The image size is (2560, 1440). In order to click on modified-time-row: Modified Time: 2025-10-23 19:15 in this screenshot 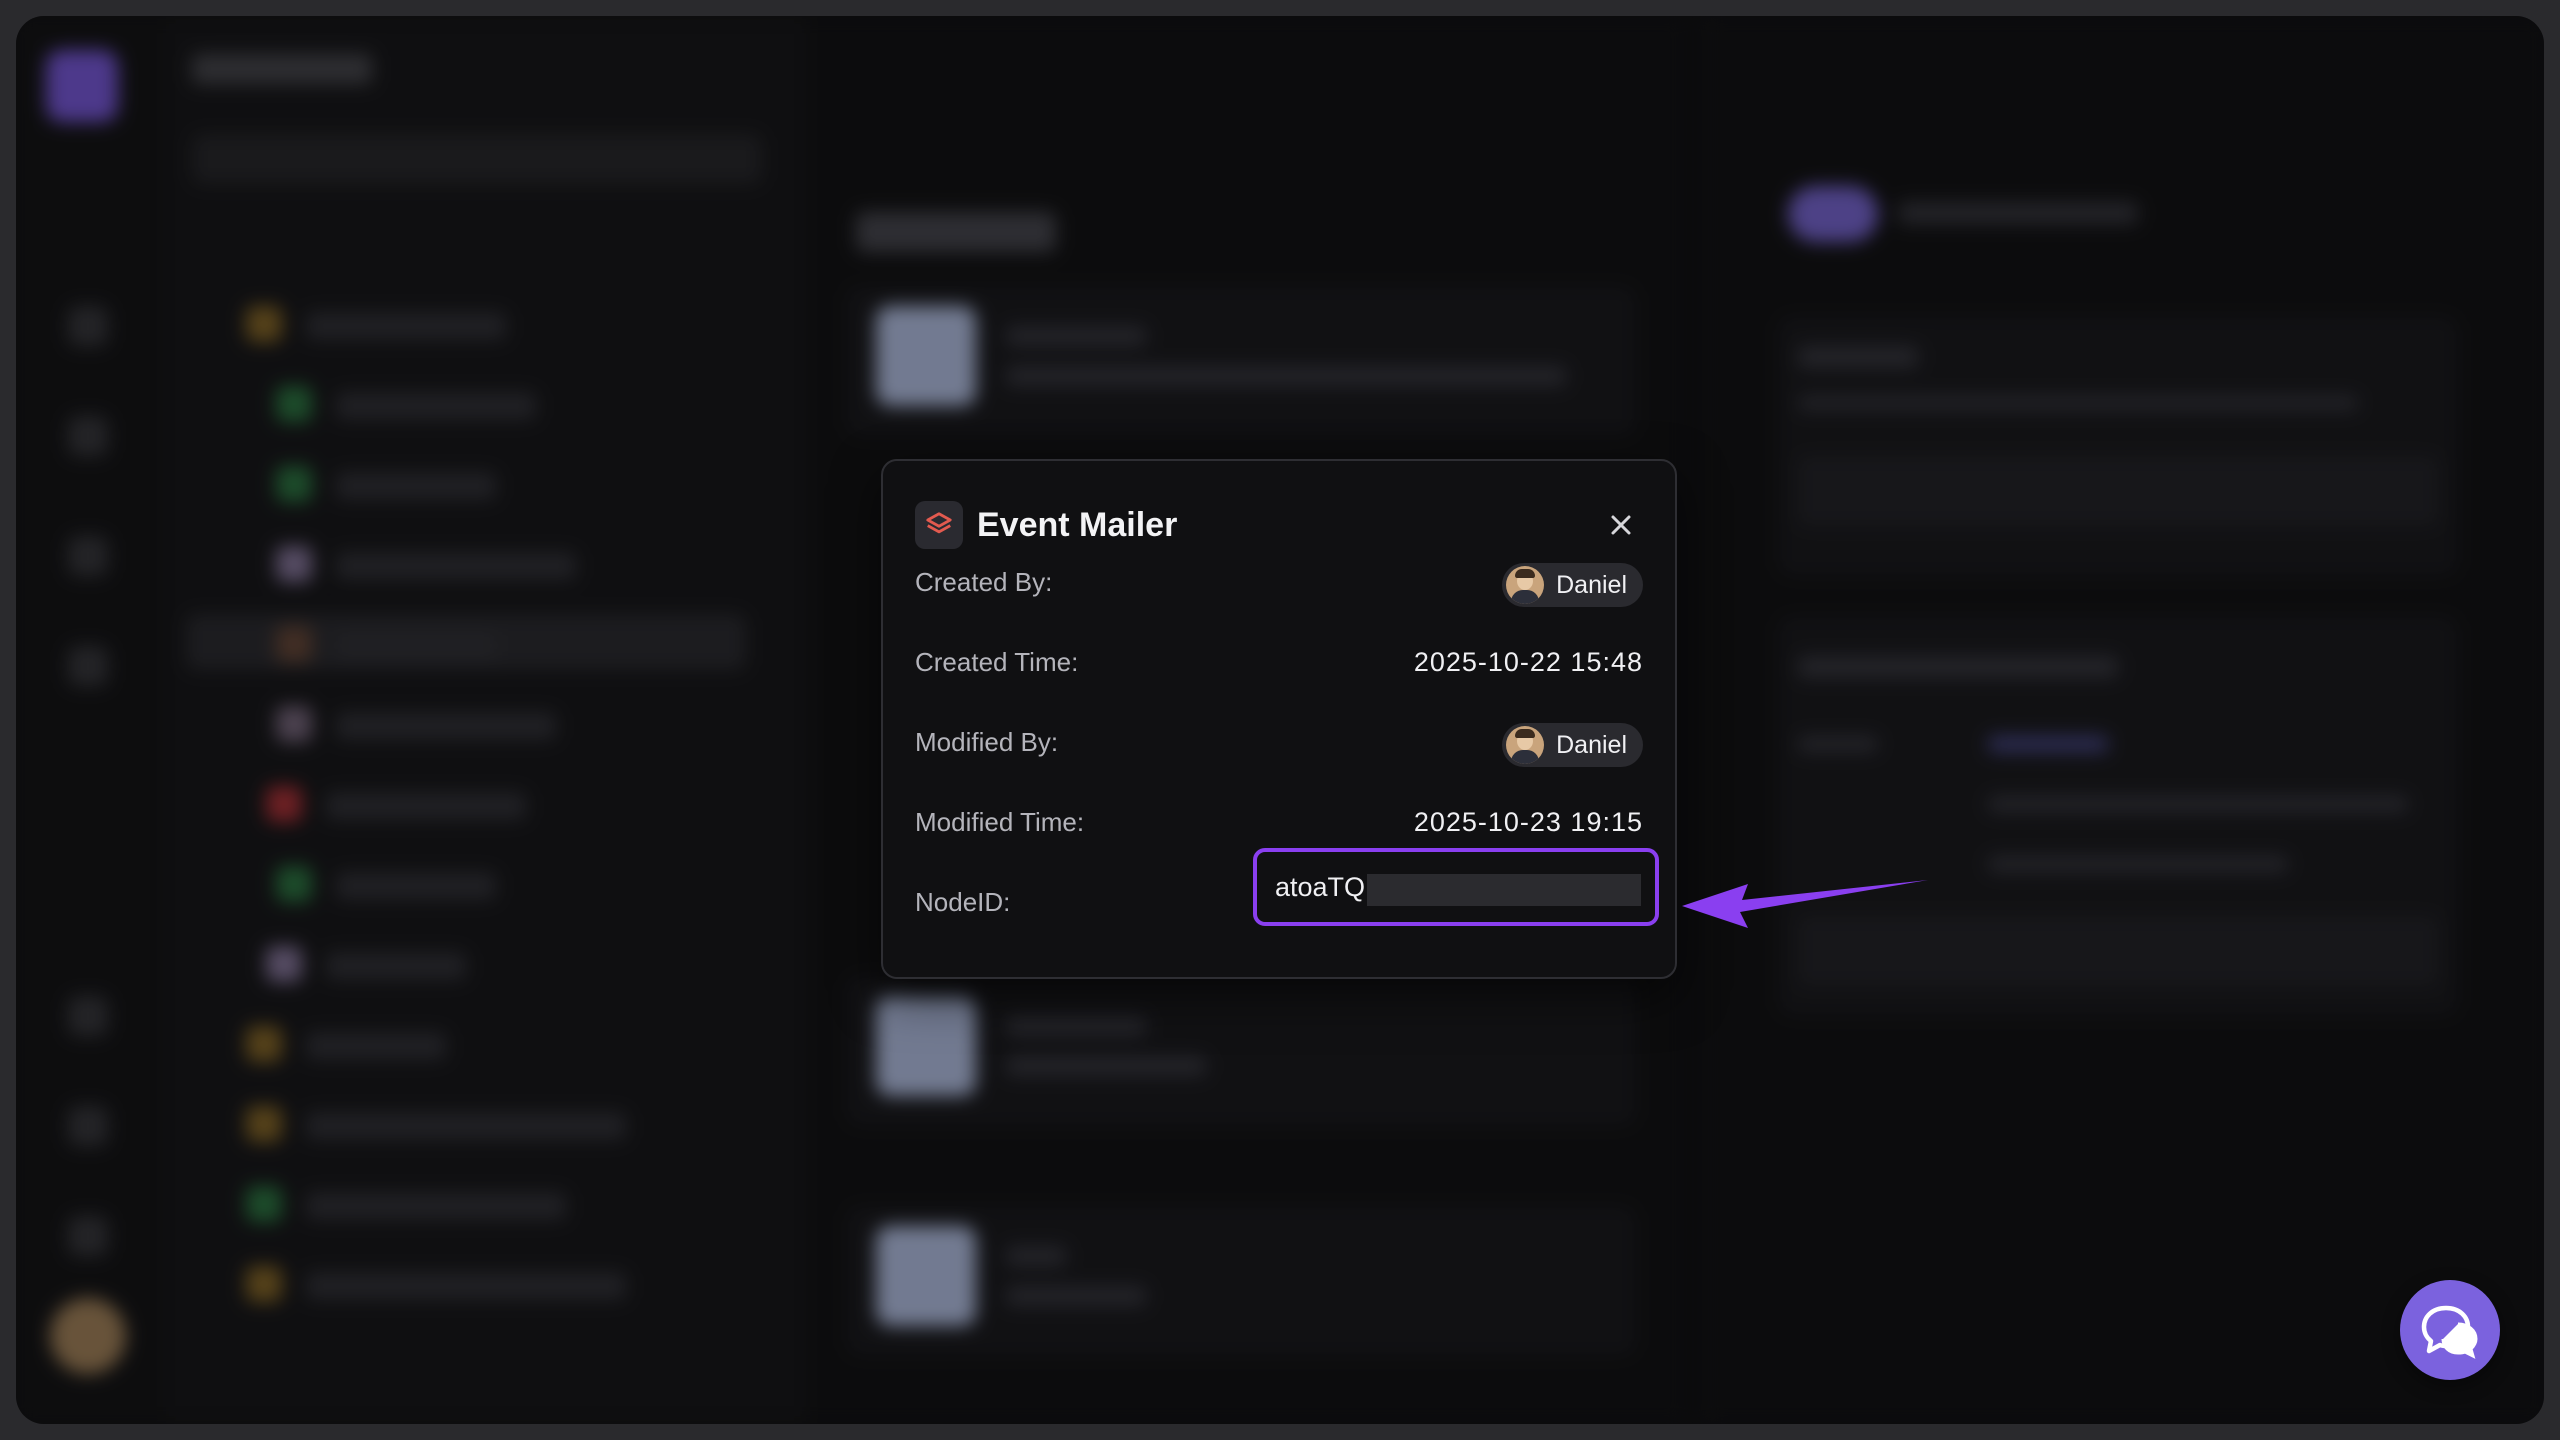, I will do `click(1279, 822)`.